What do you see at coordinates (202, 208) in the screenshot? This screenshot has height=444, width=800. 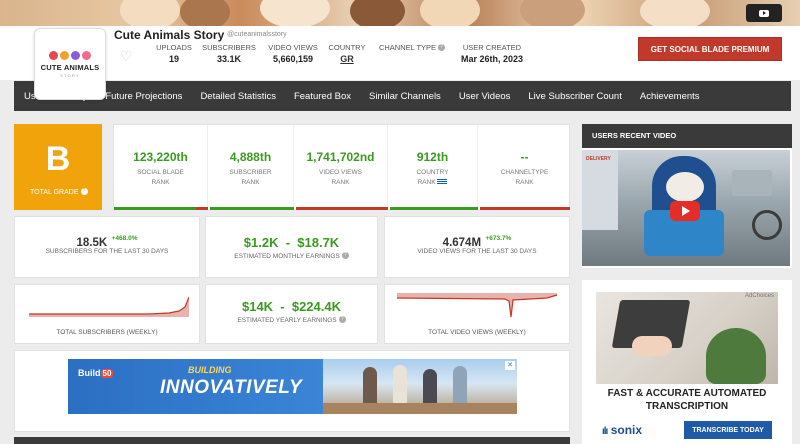 I see `rank-bar-1-red` at bounding box center [202, 208].